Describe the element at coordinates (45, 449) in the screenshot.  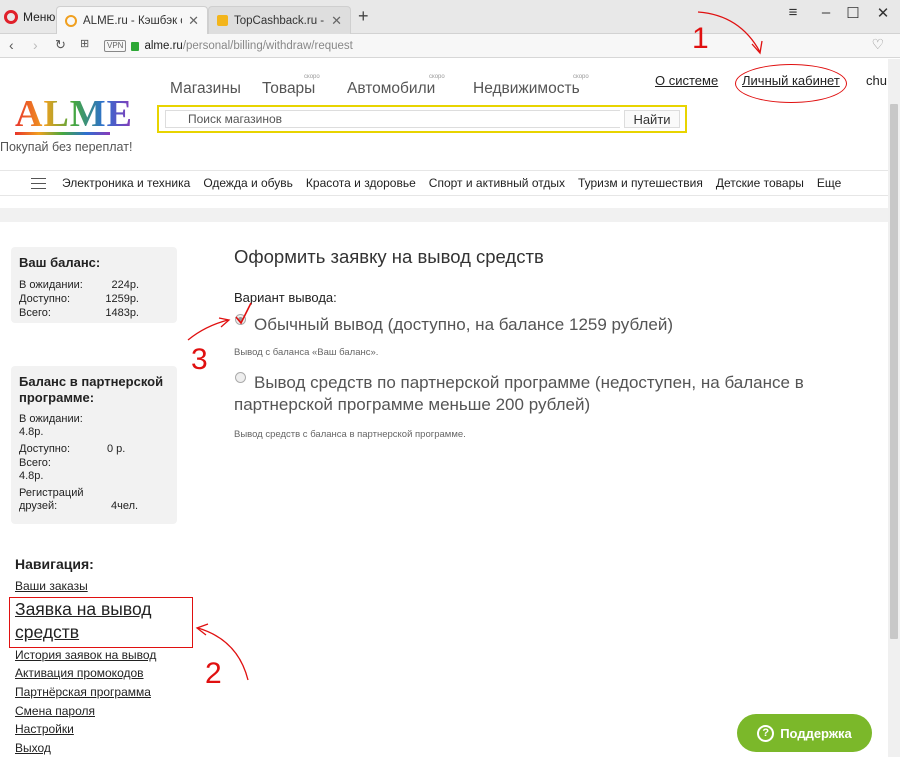
I see `partner-available-label: Доступно:` at that location.